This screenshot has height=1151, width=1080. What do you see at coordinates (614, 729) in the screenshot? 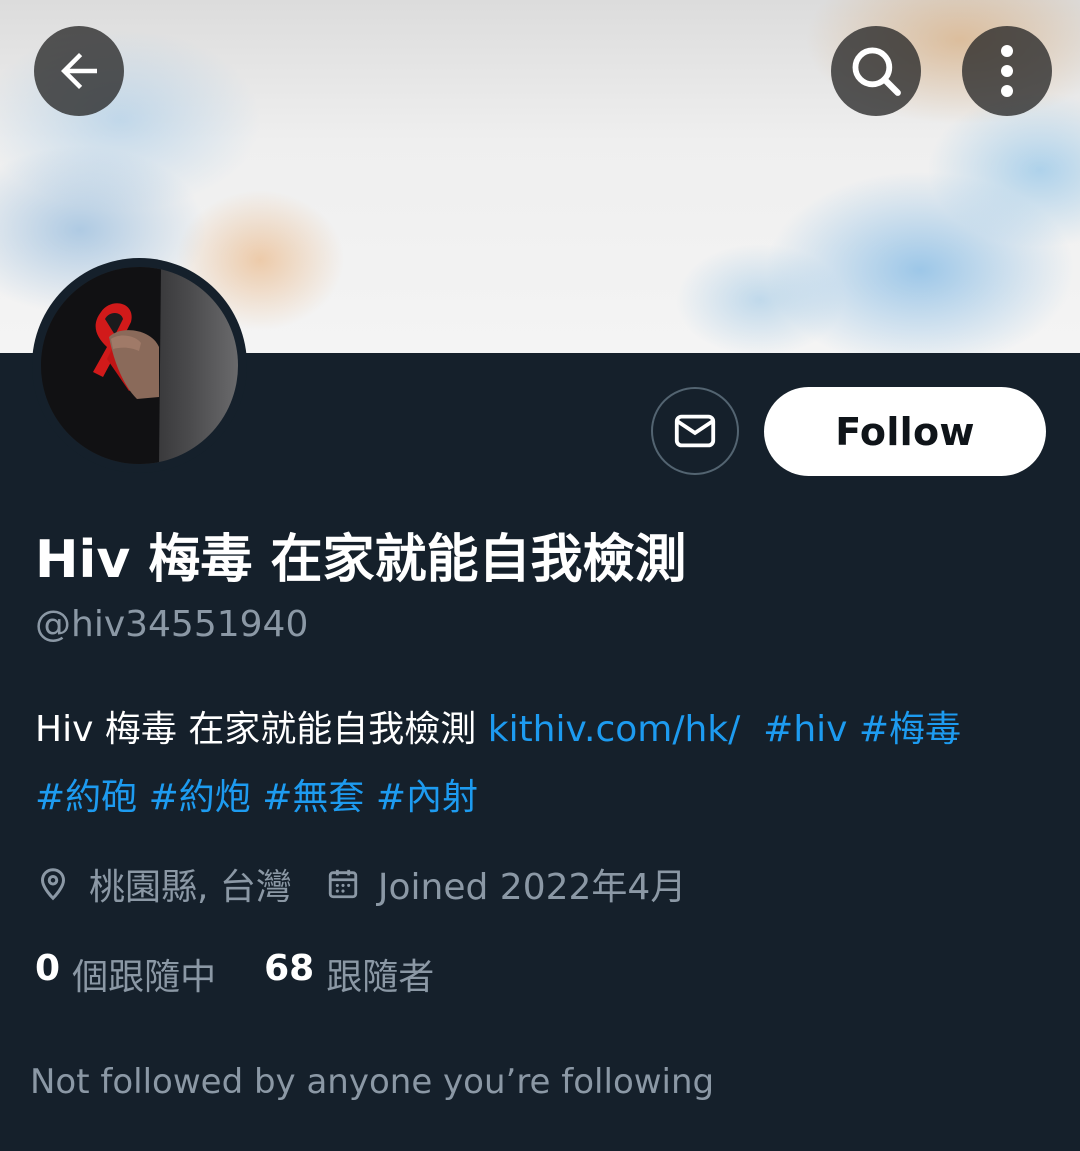
I see `bio-link: kithiv.com/hk/` at bounding box center [614, 729].